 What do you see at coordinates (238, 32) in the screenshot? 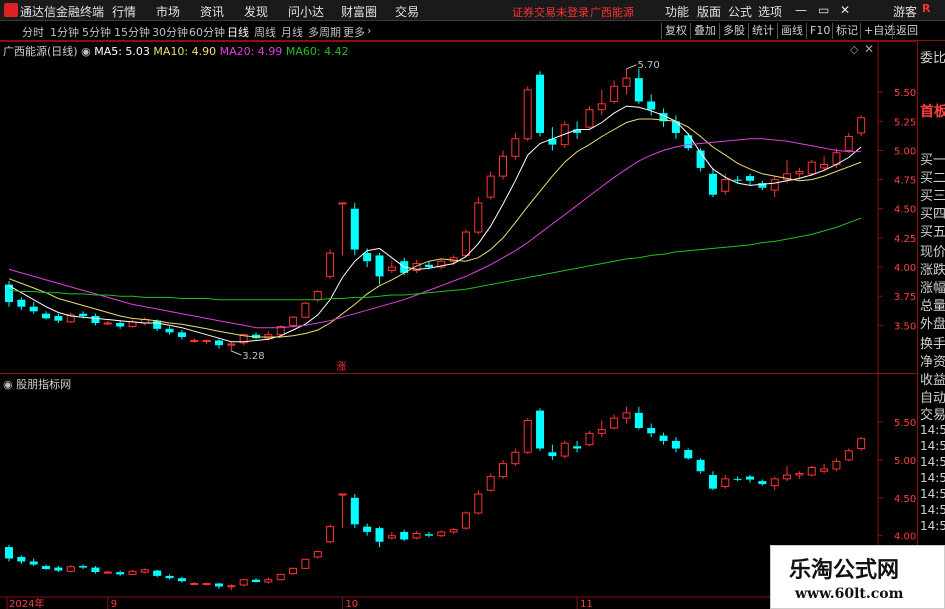
I see `period-daily: 日线` at bounding box center [238, 32].